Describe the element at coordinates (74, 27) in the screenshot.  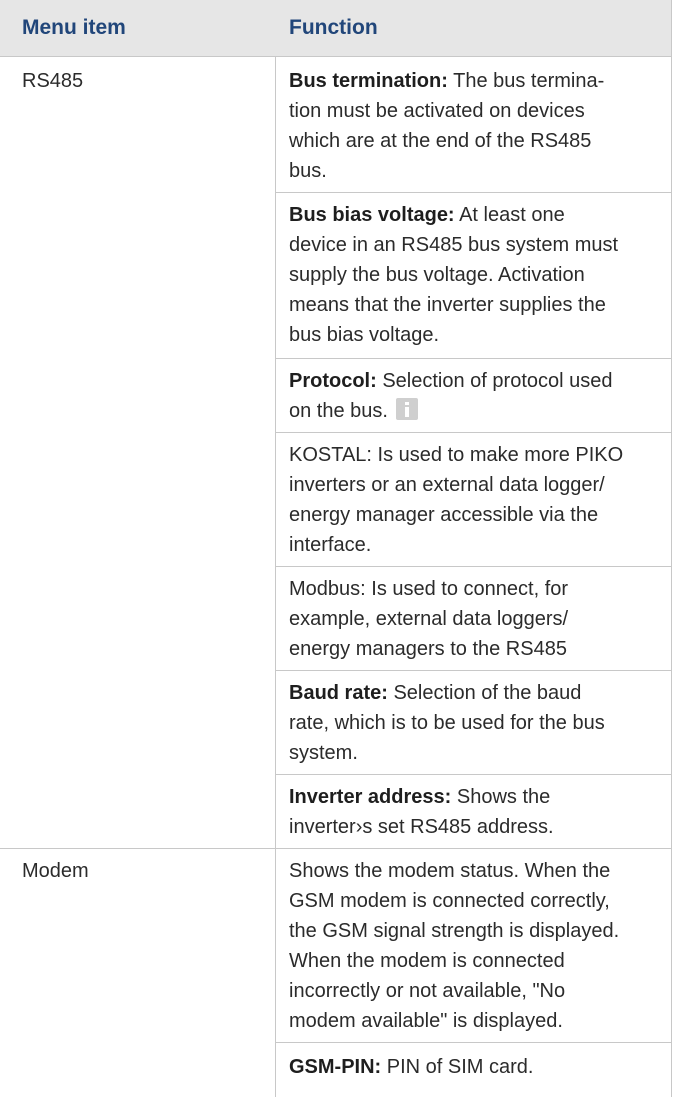
I see `header-menu-item: Menu item` at that location.